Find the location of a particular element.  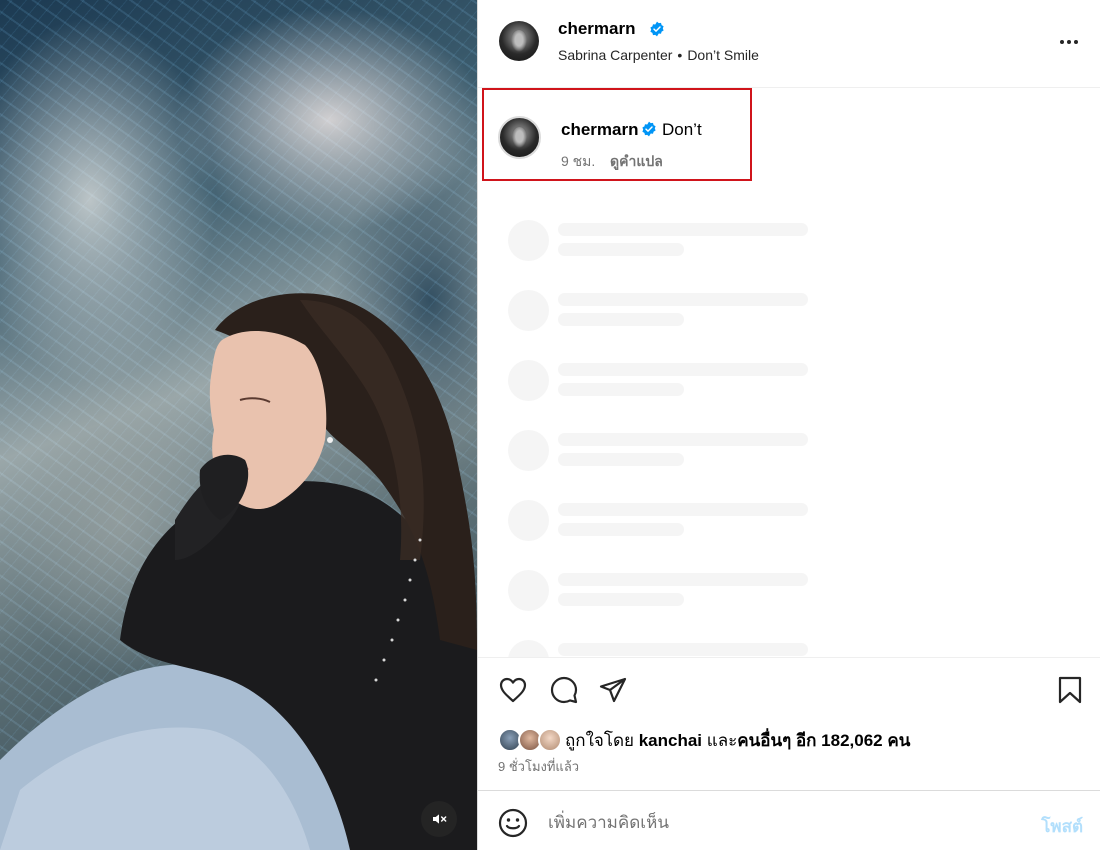

caption-text: Don’t is located at coordinates (682, 129).